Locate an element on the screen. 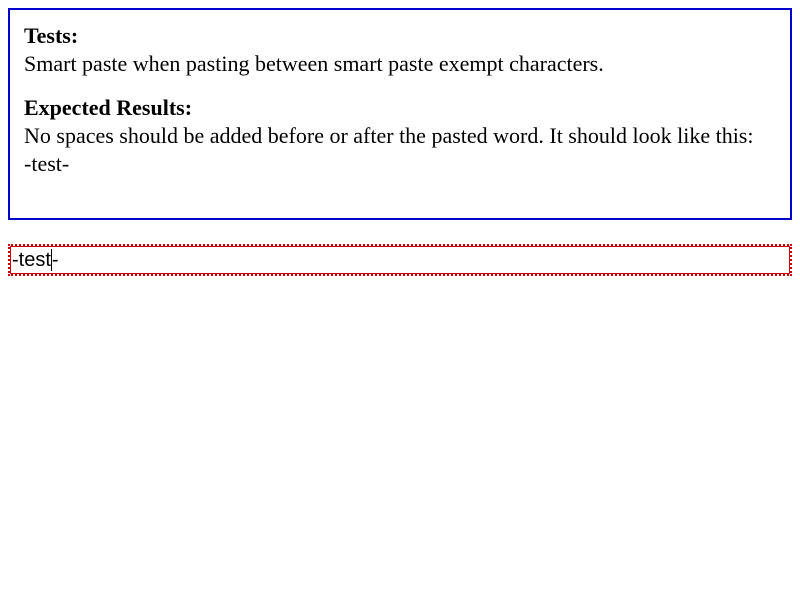 The image size is (800, 600). tests-heading: Tests: is located at coordinates (51, 35).